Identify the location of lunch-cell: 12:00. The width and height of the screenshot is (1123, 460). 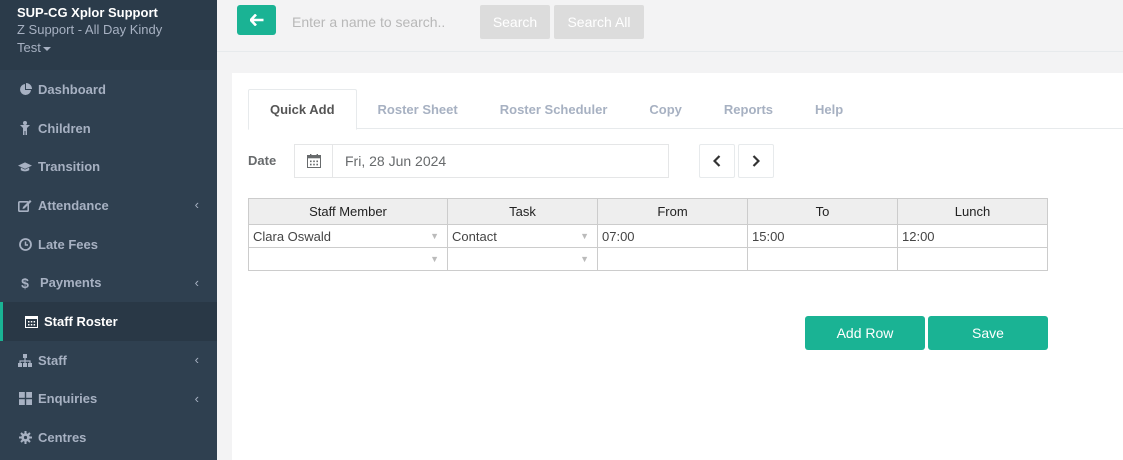
(972, 236).